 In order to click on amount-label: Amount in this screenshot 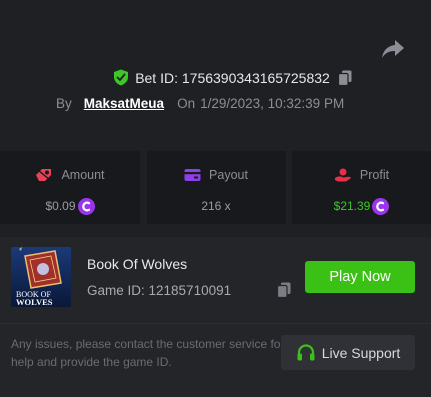, I will do `click(83, 175)`.